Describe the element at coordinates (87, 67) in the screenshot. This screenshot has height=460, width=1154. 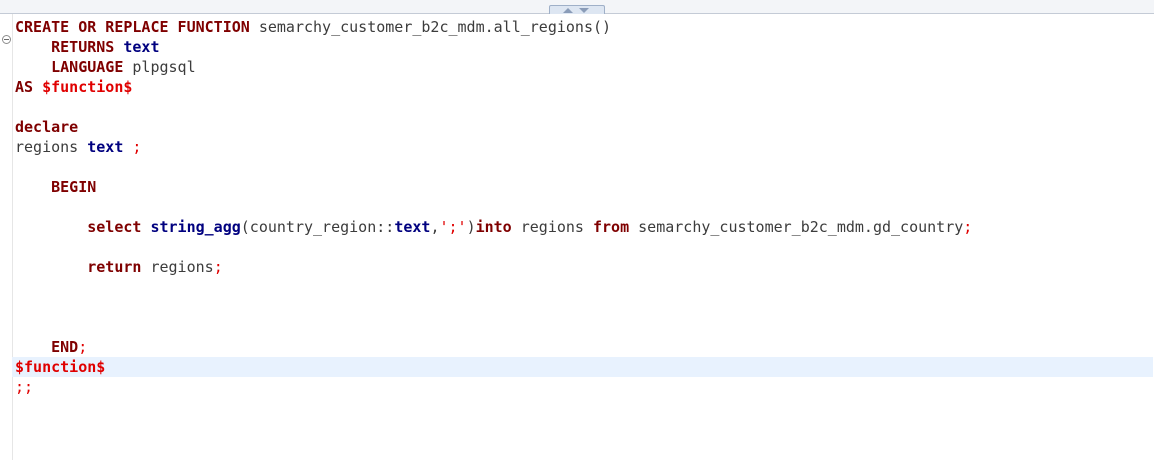
I see `keyword: LANGUAGE` at that location.